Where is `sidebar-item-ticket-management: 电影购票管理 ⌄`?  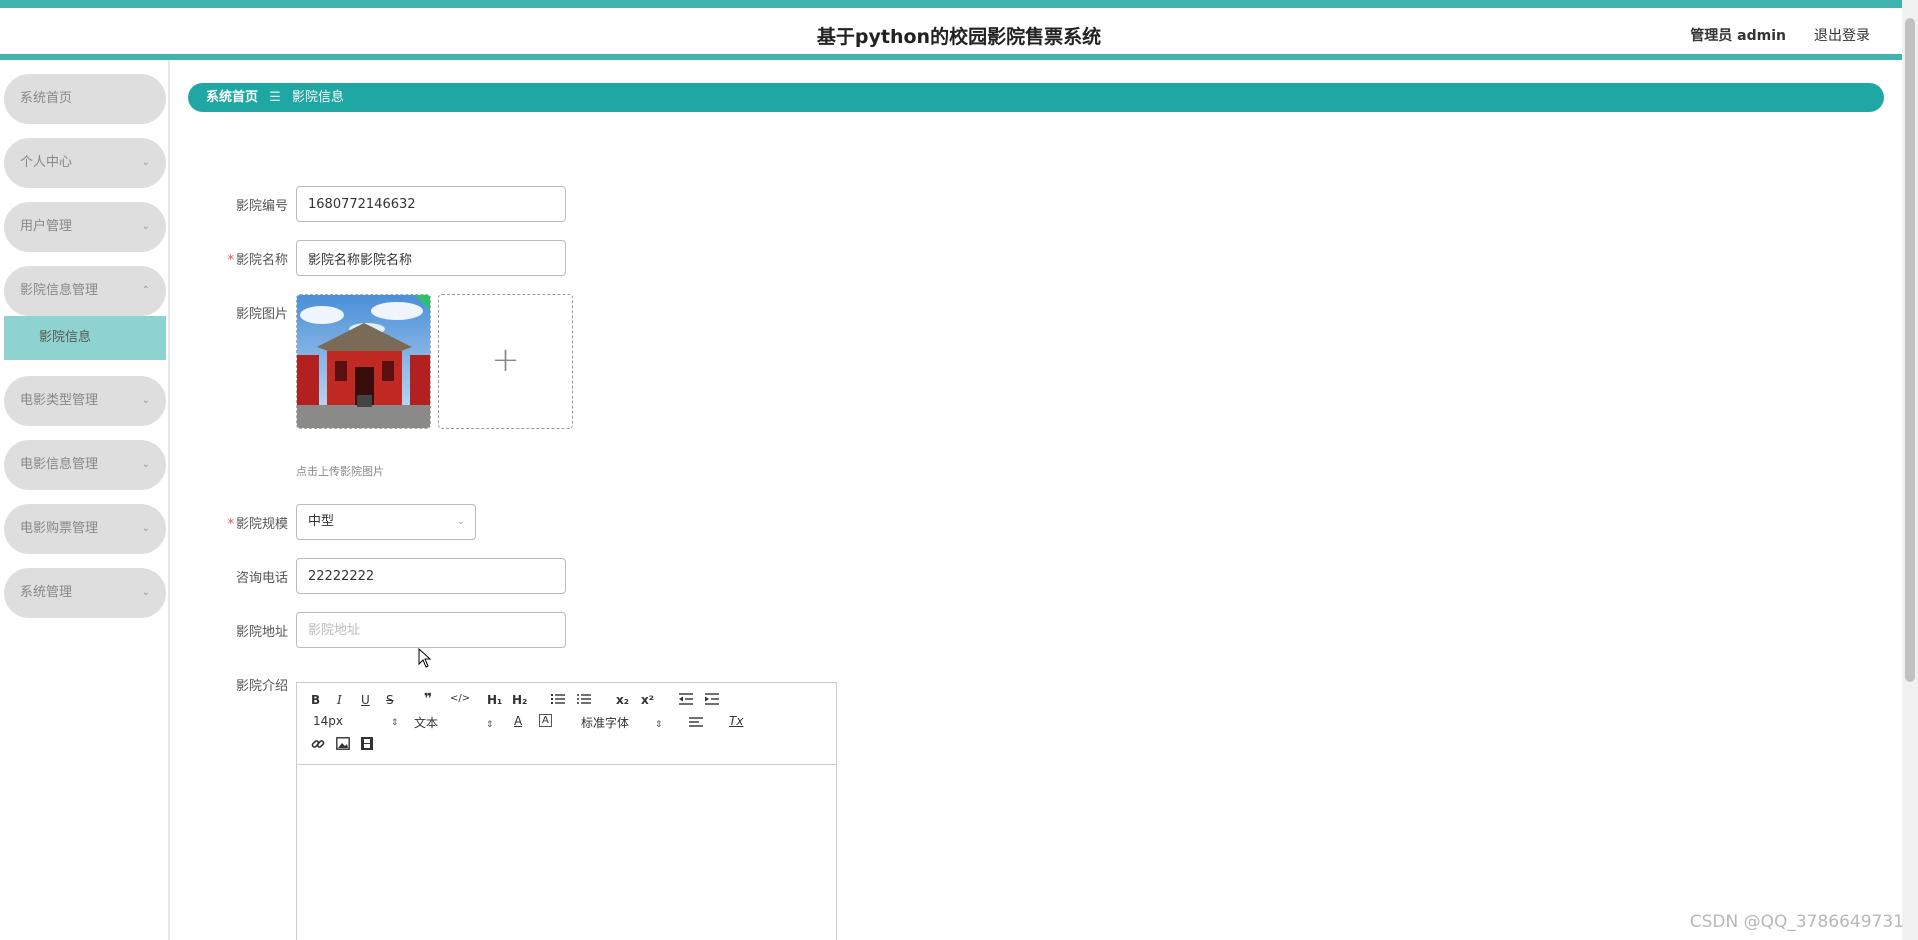
sidebar-item-ticket-management: 电影购票管理 ⌄ is located at coordinates (85, 529).